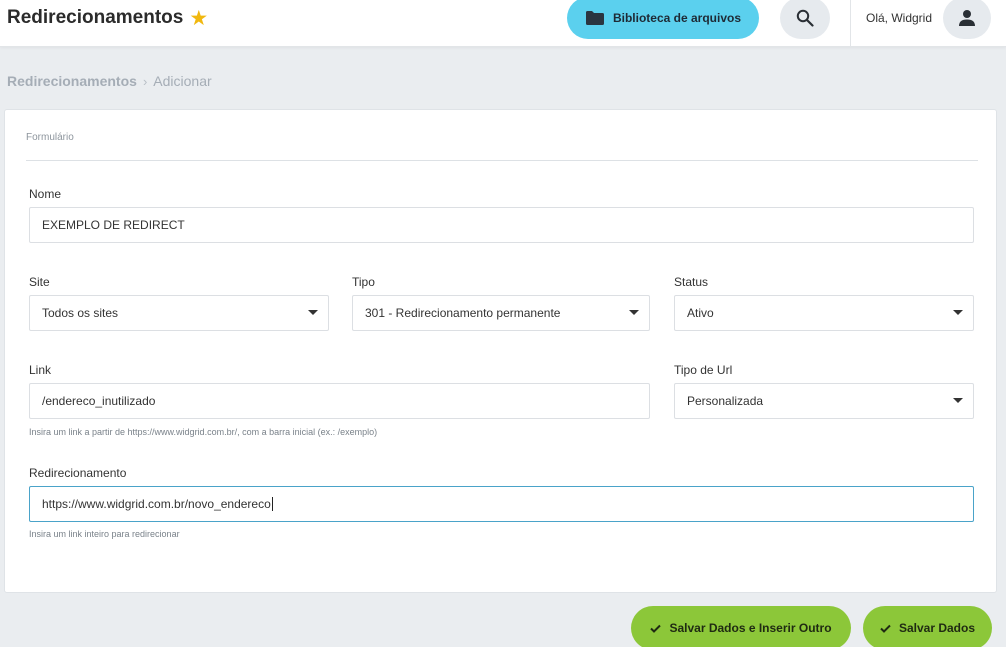 This screenshot has height=647, width=1006. Describe the element at coordinates (725, 401) in the screenshot. I see `tipo-url-value: Personalizada` at that location.